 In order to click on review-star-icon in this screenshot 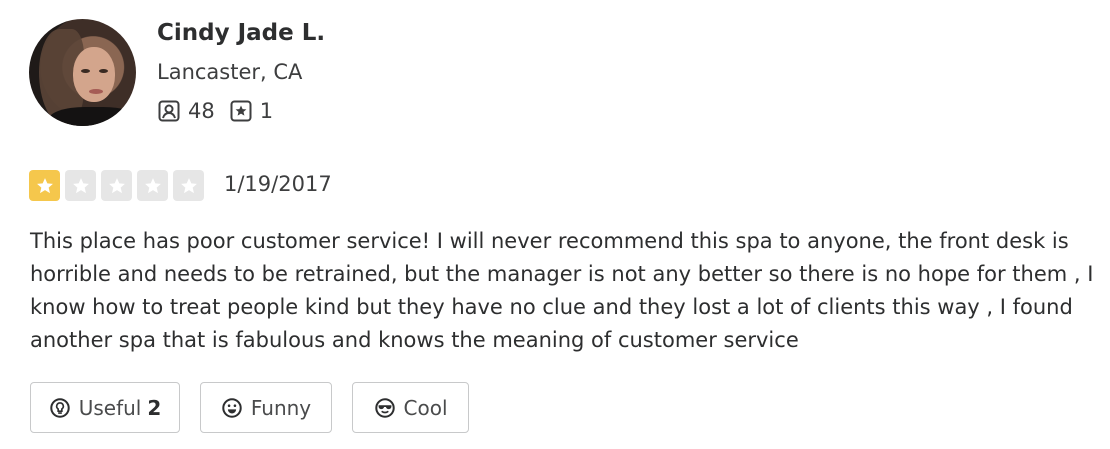, I will do `click(241, 111)`.